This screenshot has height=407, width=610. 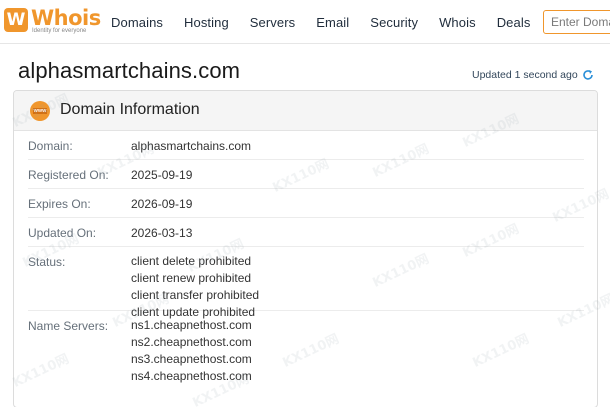 I want to click on logo-tagline: Identity for everyone, so click(x=59, y=31).